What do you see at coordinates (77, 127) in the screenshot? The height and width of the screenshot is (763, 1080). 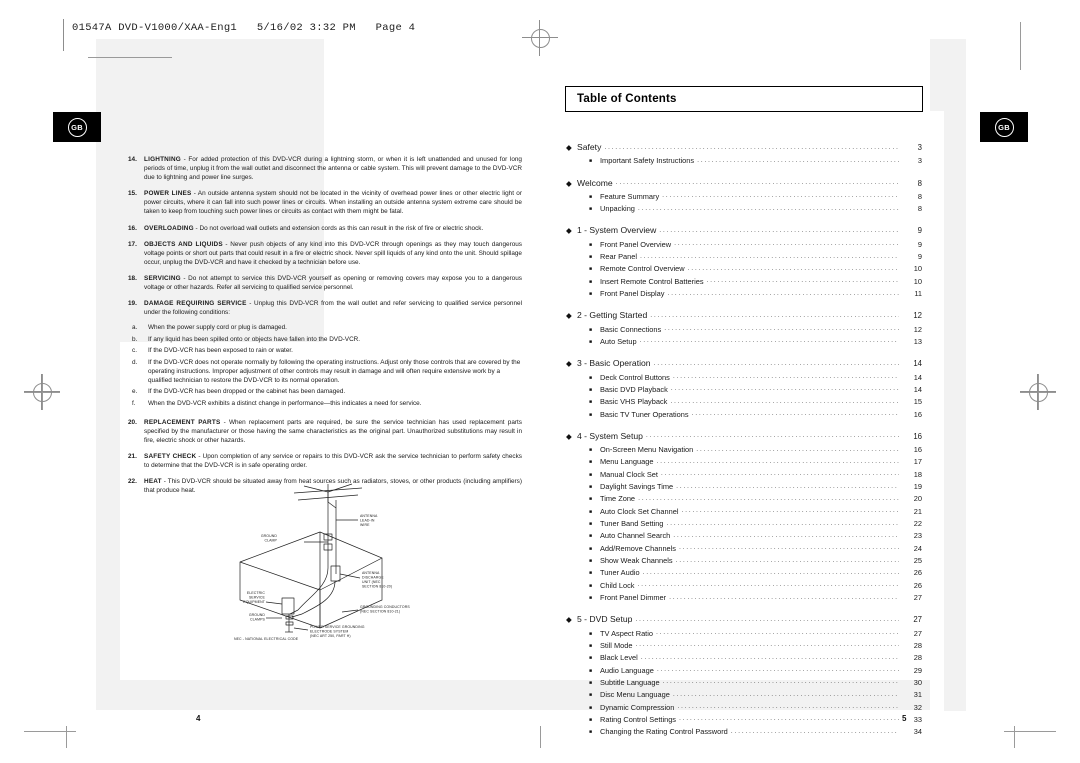 I see `language-tab-left: GB` at bounding box center [77, 127].